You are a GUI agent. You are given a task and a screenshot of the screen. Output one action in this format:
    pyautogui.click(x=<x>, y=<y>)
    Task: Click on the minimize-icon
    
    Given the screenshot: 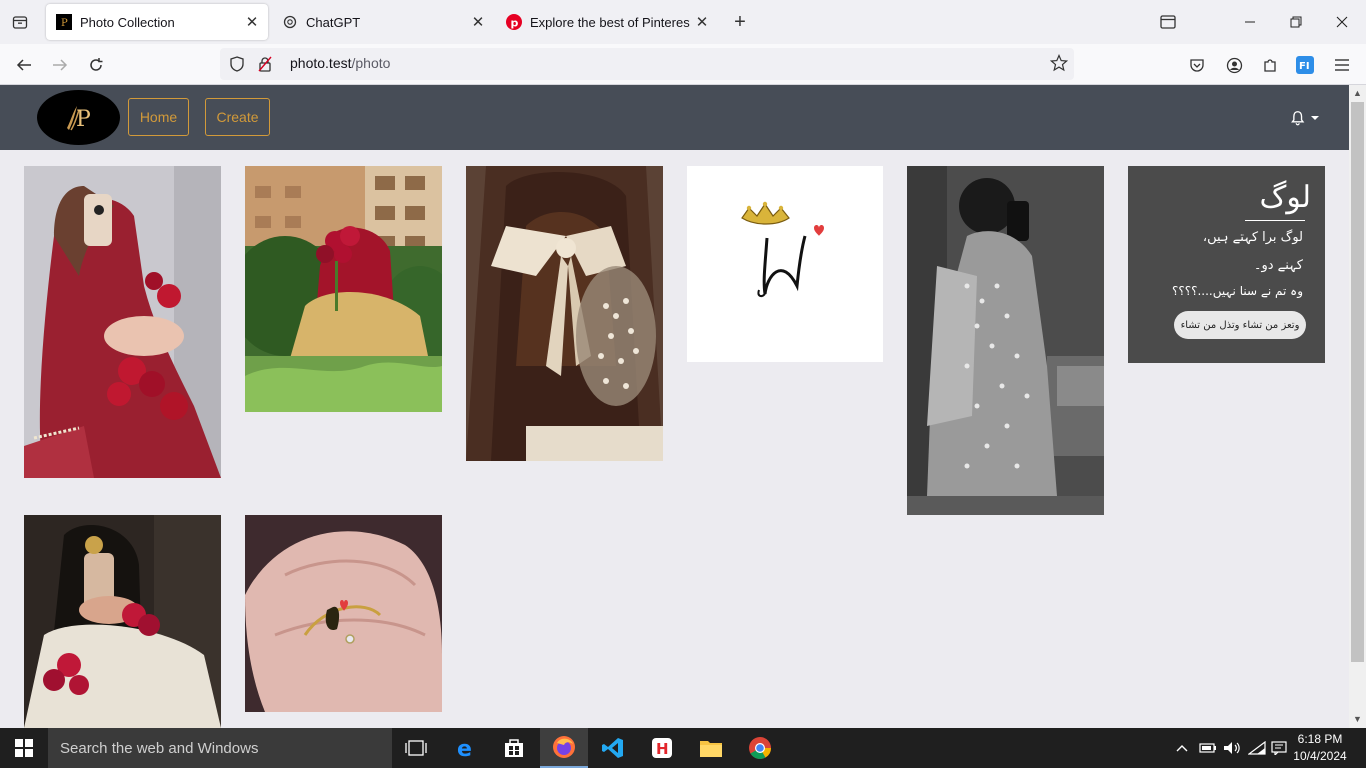 What is the action you would take?
    pyautogui.click(x=1250, y=22)
    